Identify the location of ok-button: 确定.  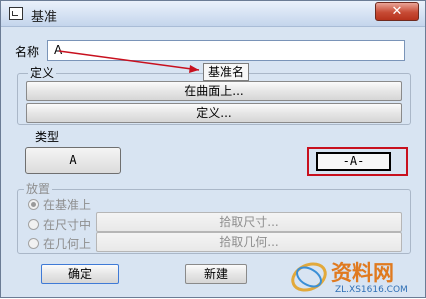
(80, 274).